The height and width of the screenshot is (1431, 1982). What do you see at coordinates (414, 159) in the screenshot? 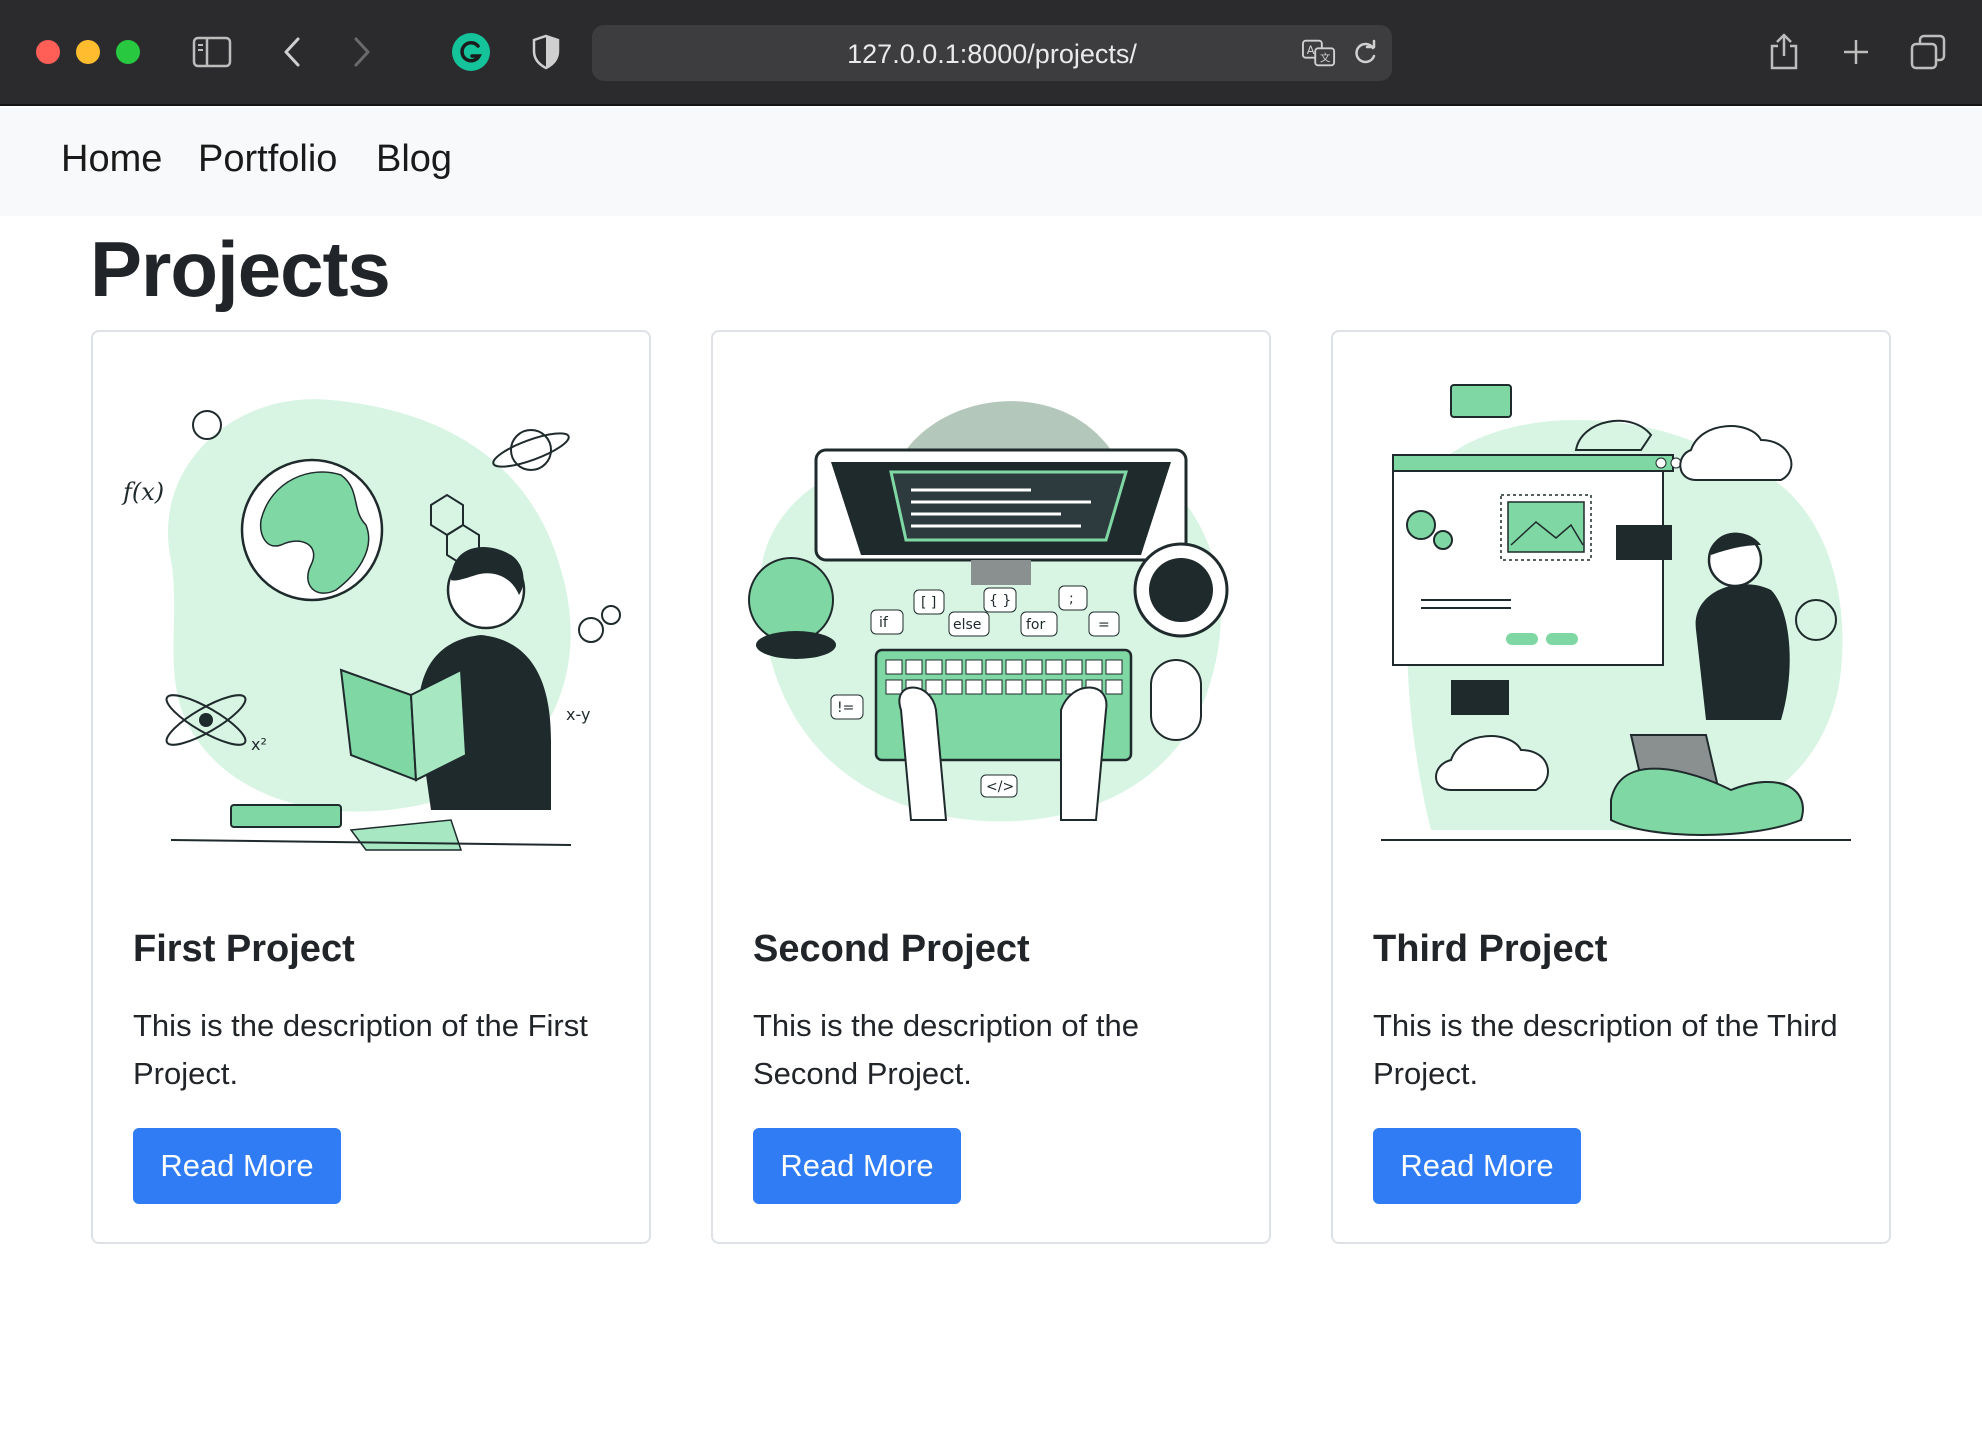
I see `nav-link-blog: Blog` at bounding box center [414, 159].